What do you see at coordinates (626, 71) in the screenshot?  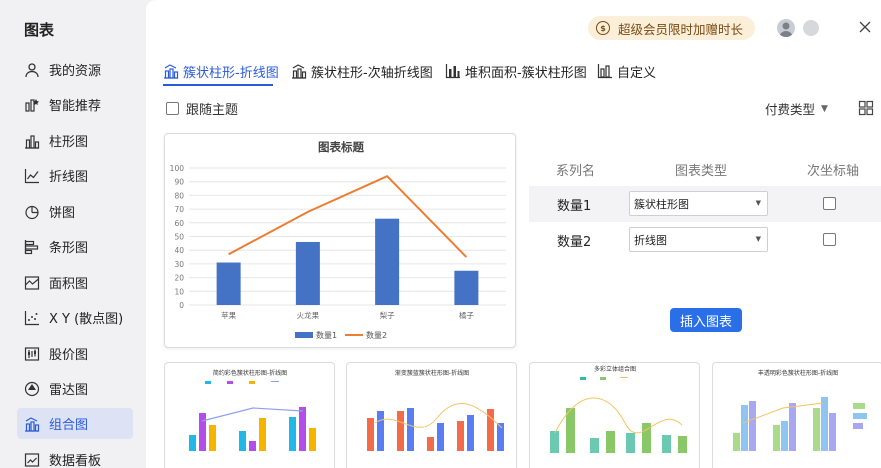 I see `tab-custom: 自定义` at bounding box center [626, 71].